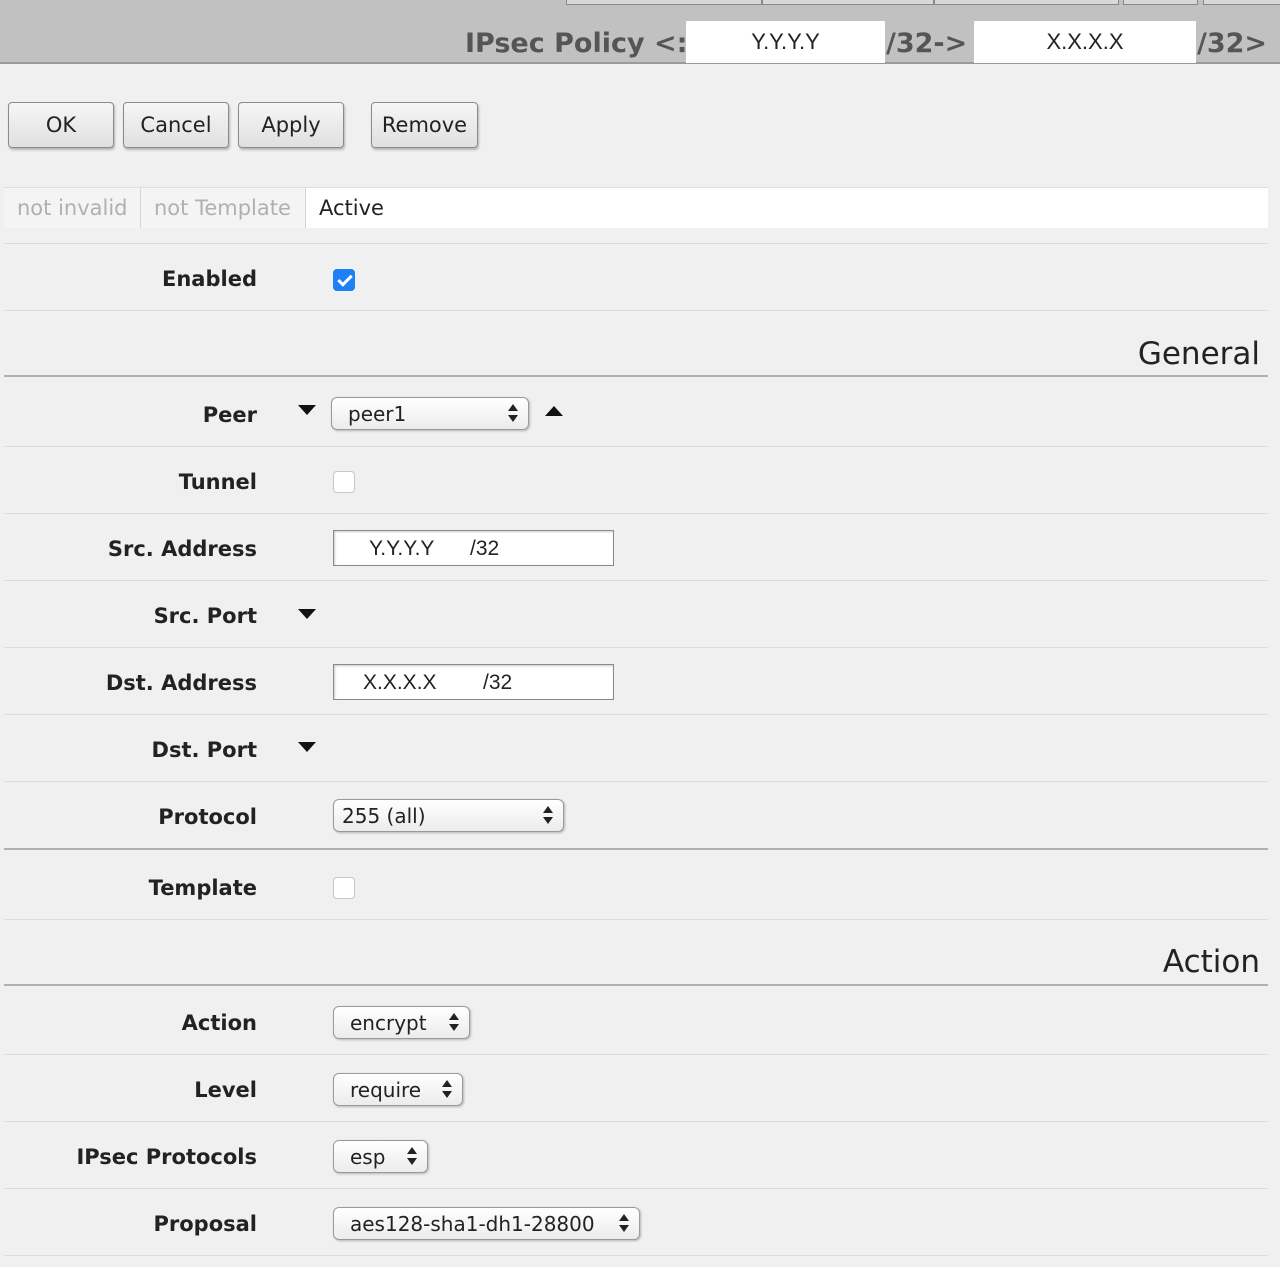 This screenshot has width=1280, height=1267. I want to click on status-template: not Template, so click(223, 208).